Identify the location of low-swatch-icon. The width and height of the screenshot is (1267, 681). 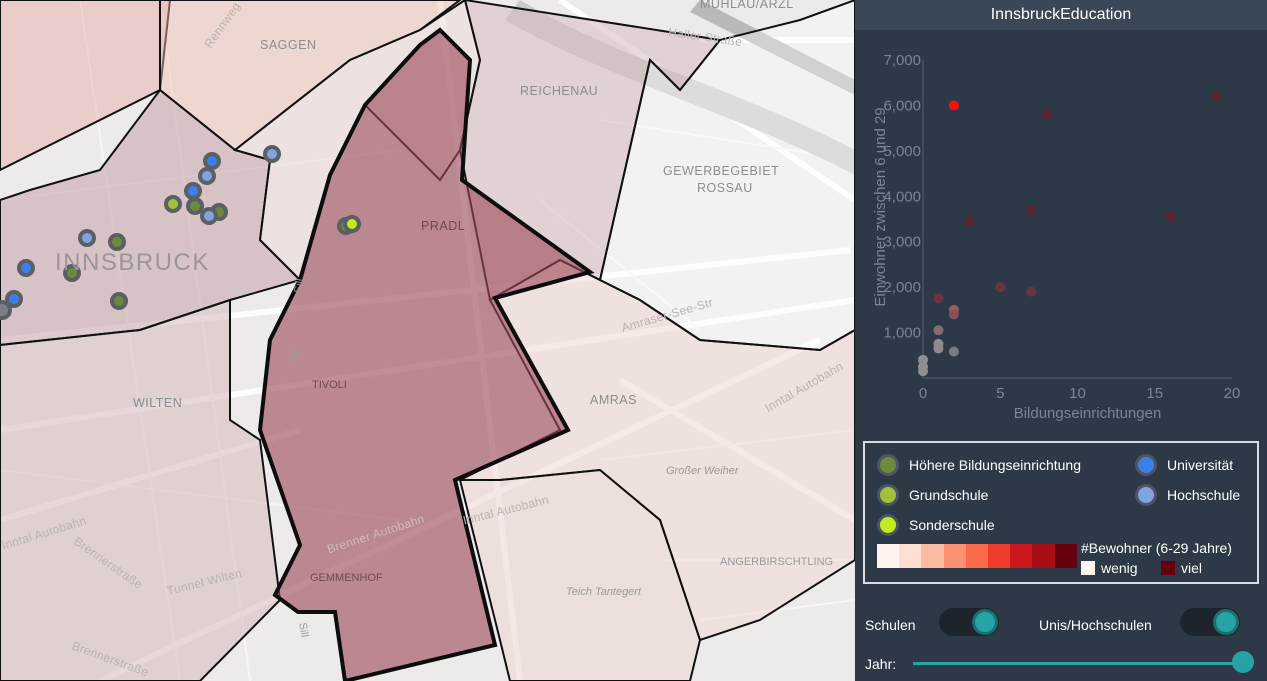
(1088, 568).